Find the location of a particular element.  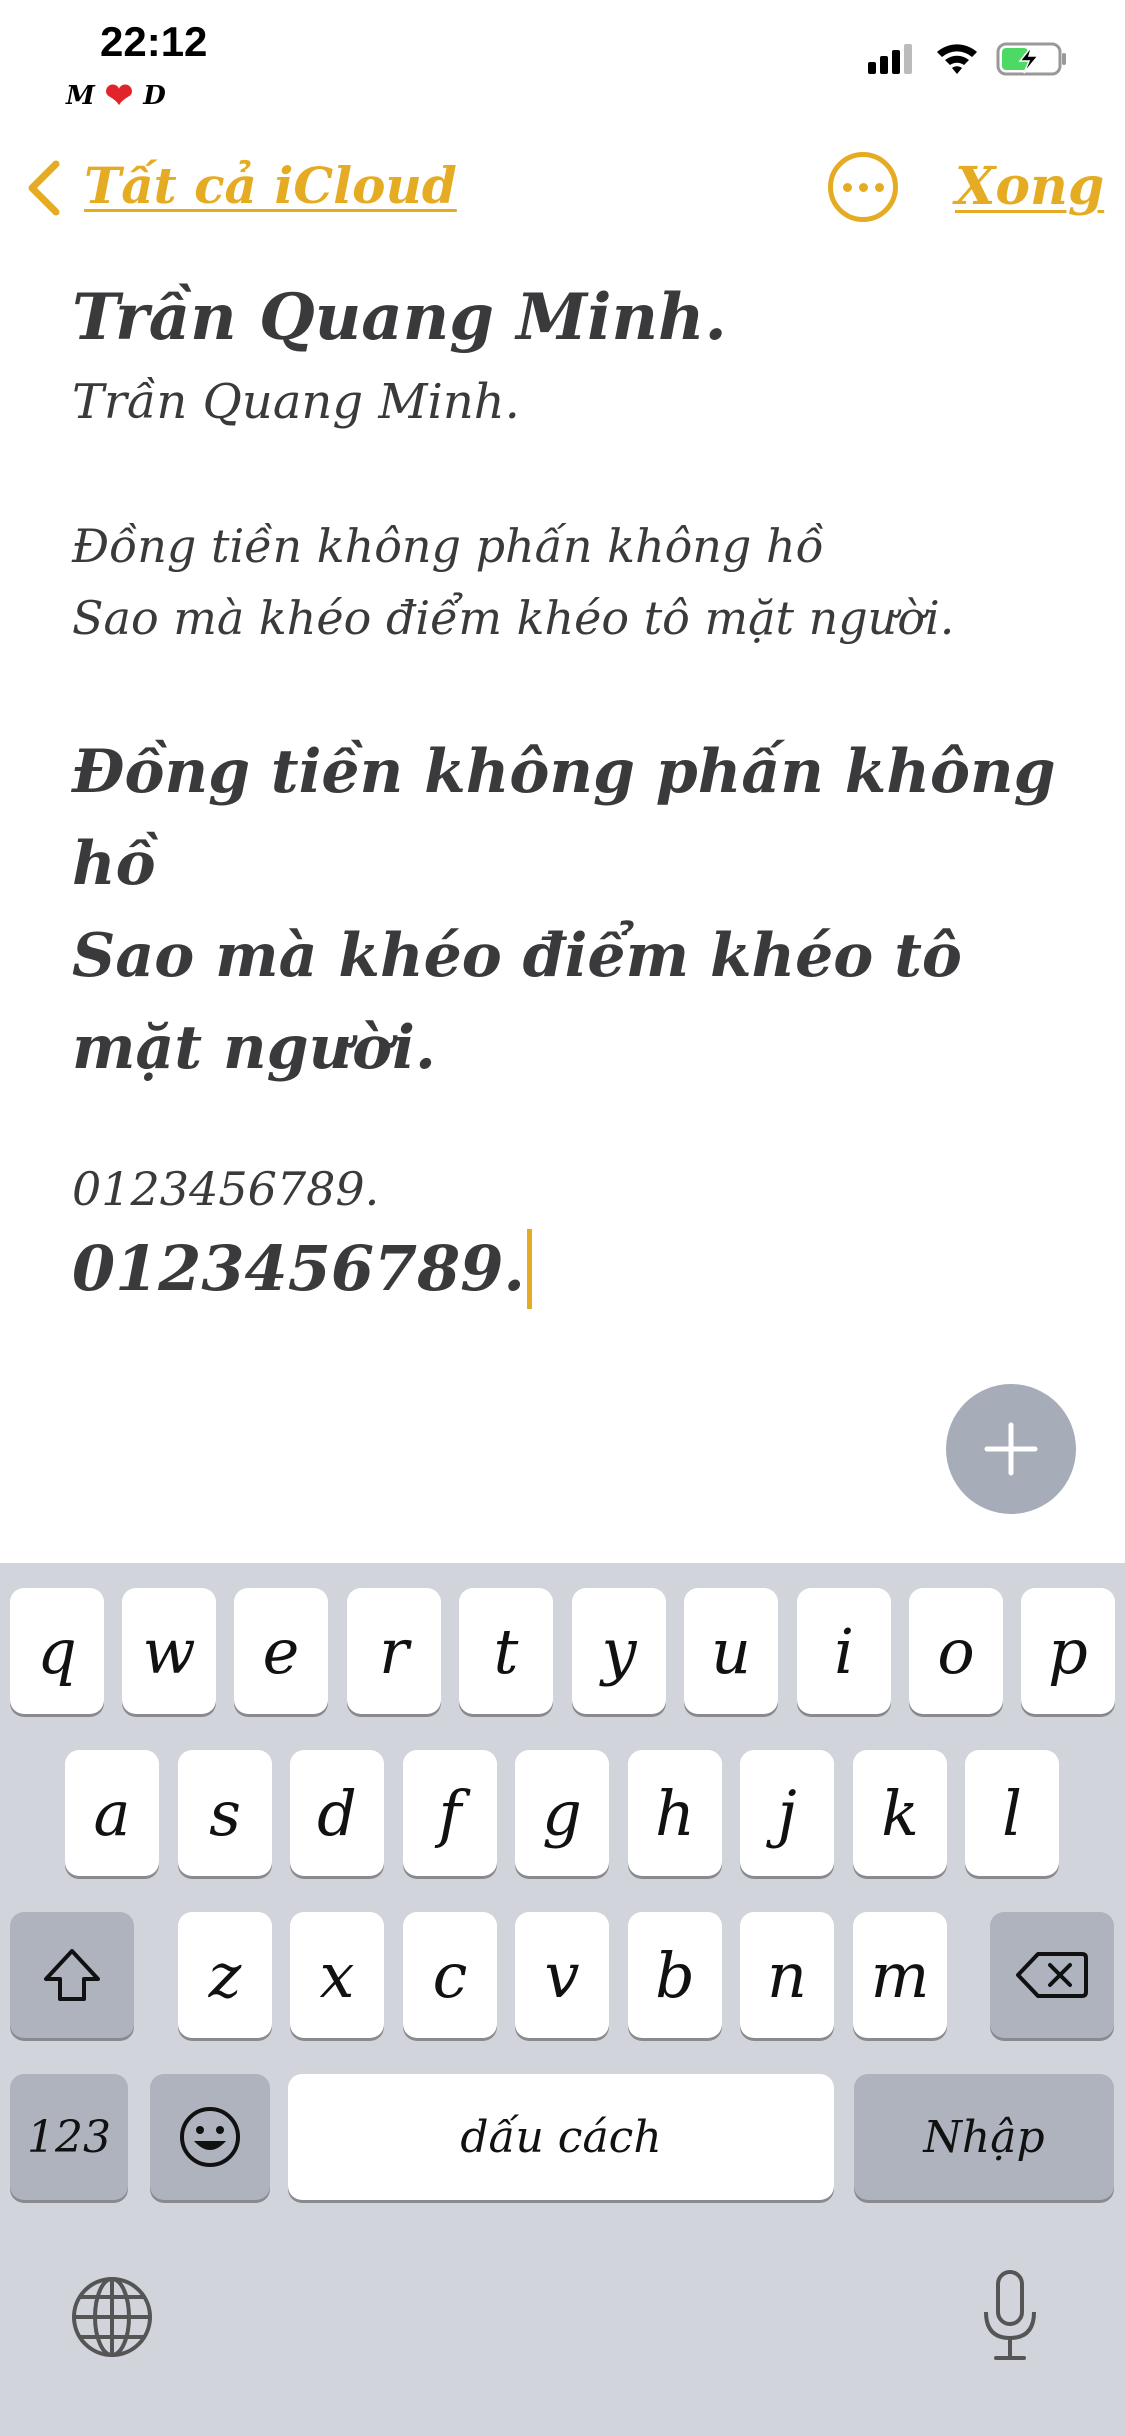

key-v: v is located at coordinates (562, 1975).